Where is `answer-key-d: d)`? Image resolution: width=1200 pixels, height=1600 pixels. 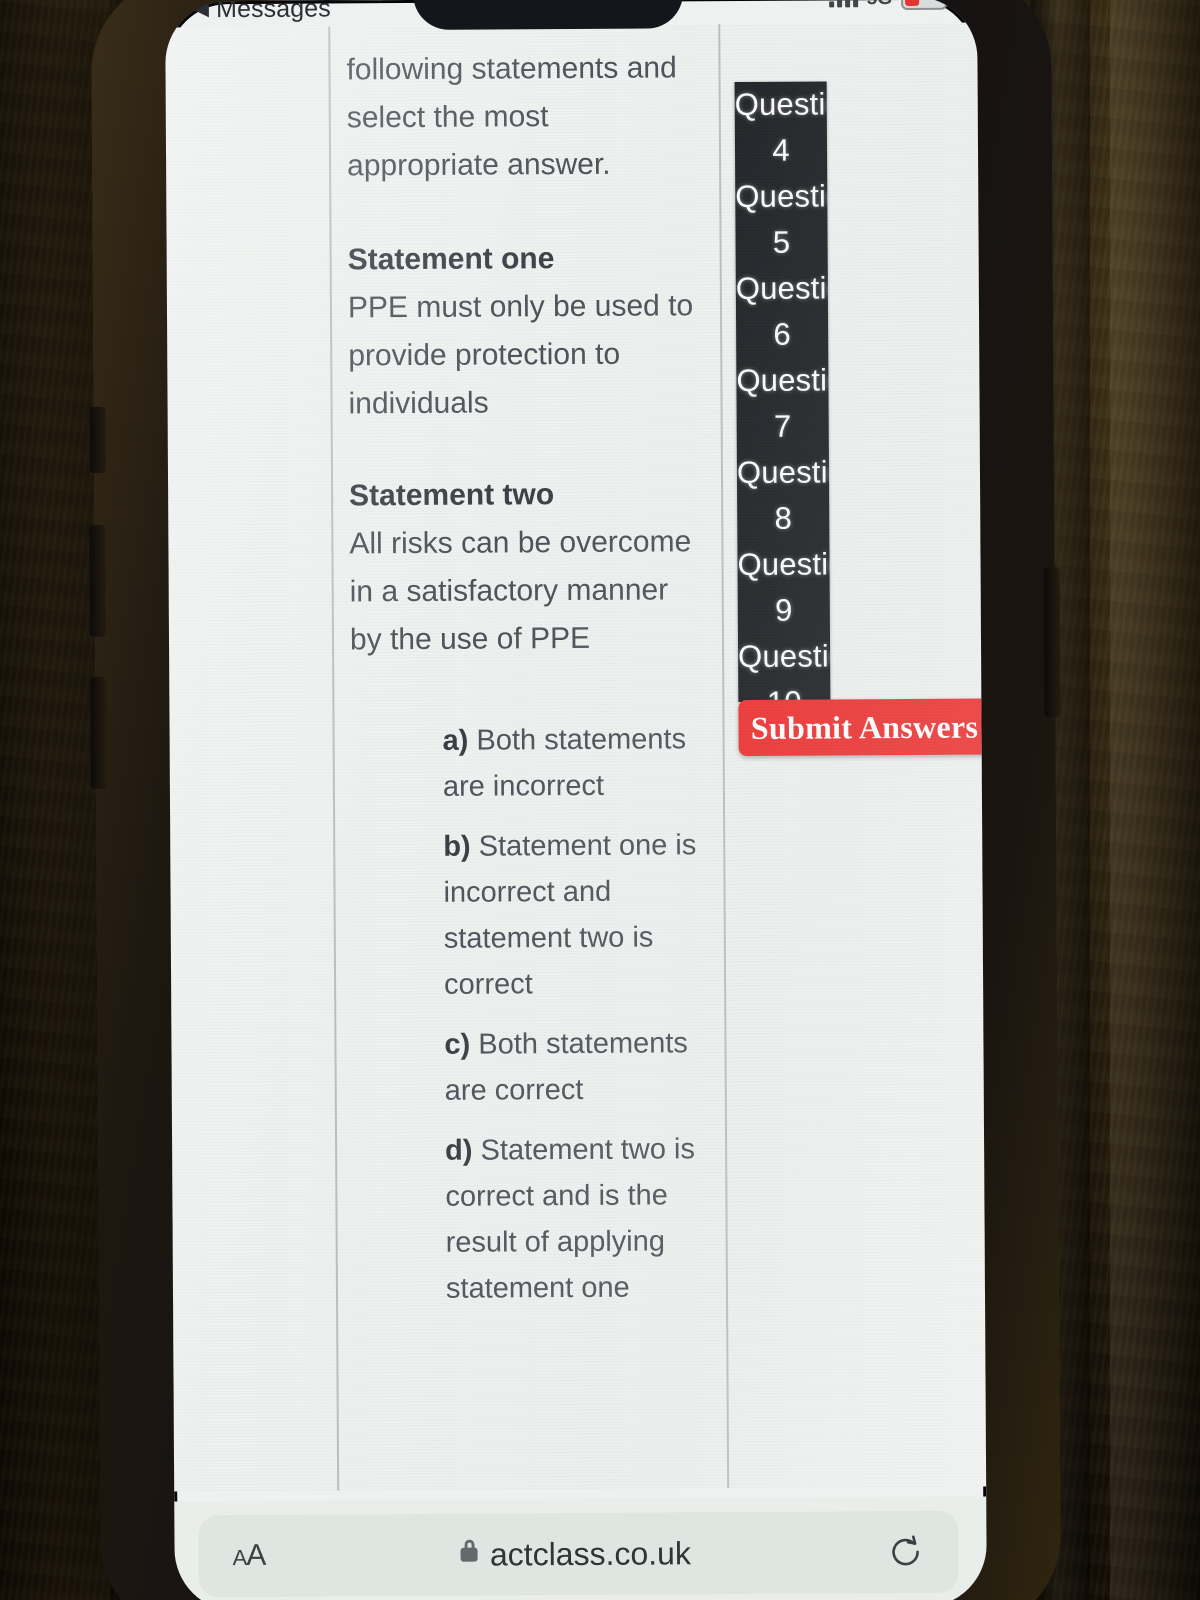 answer-key-d: d) is located at coordinates (459, 1150).